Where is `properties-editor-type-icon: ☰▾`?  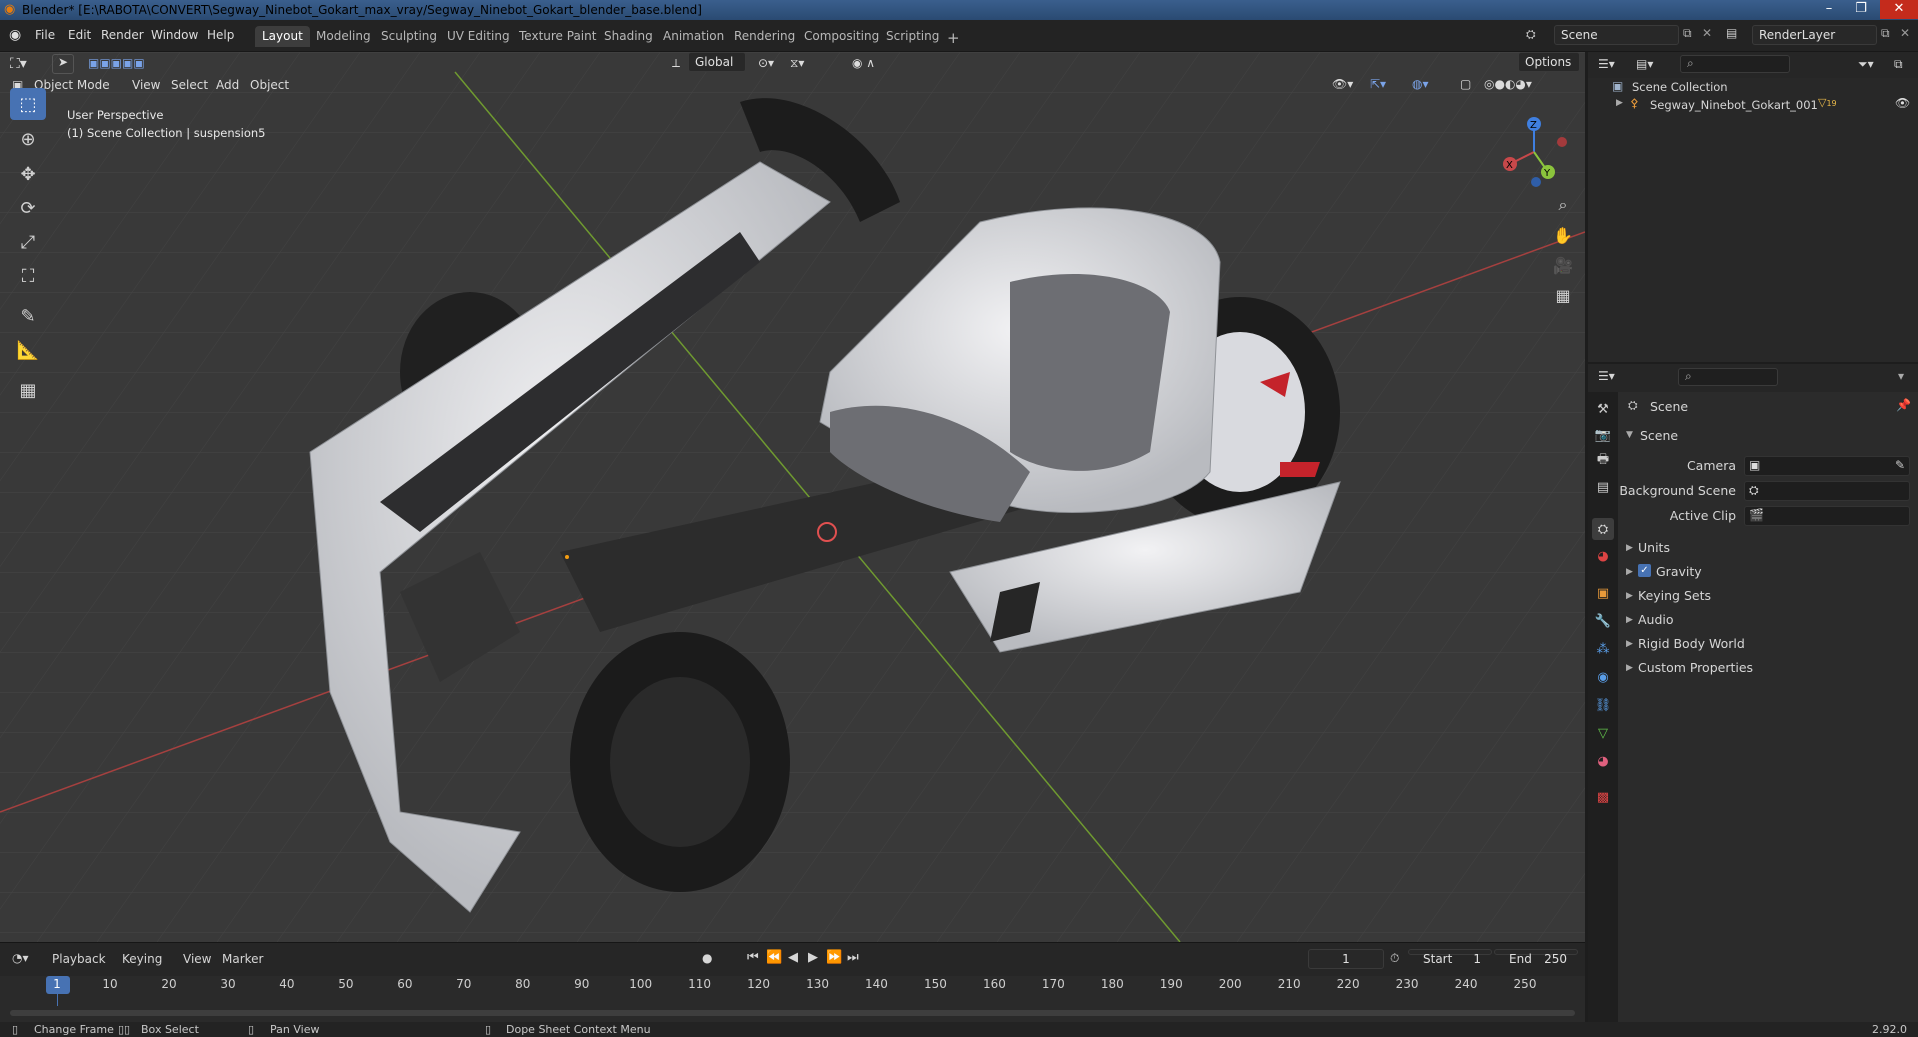
properties-editor-type-icon: ☰▾ is located at coordinates (1606, 376).